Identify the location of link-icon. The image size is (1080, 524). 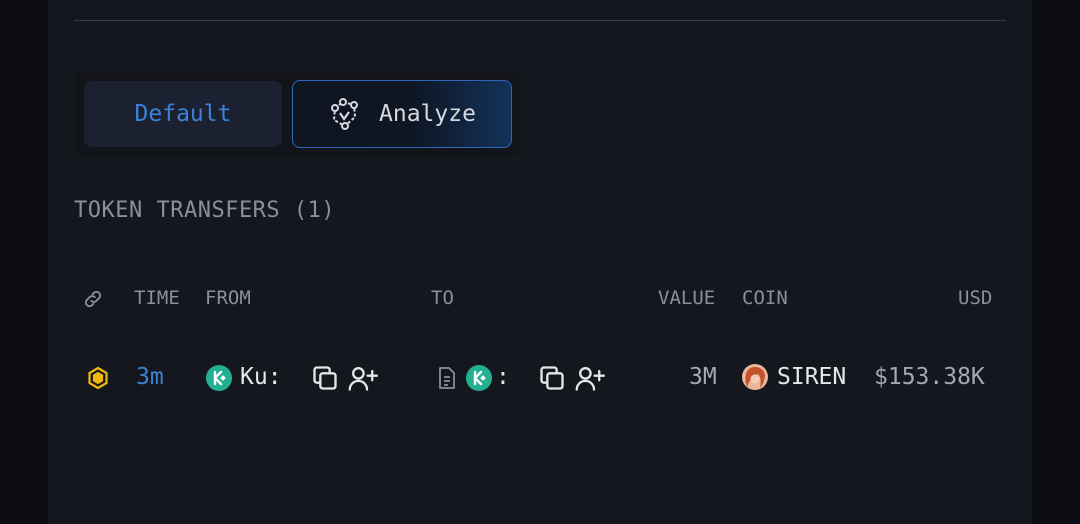
(93, 299).